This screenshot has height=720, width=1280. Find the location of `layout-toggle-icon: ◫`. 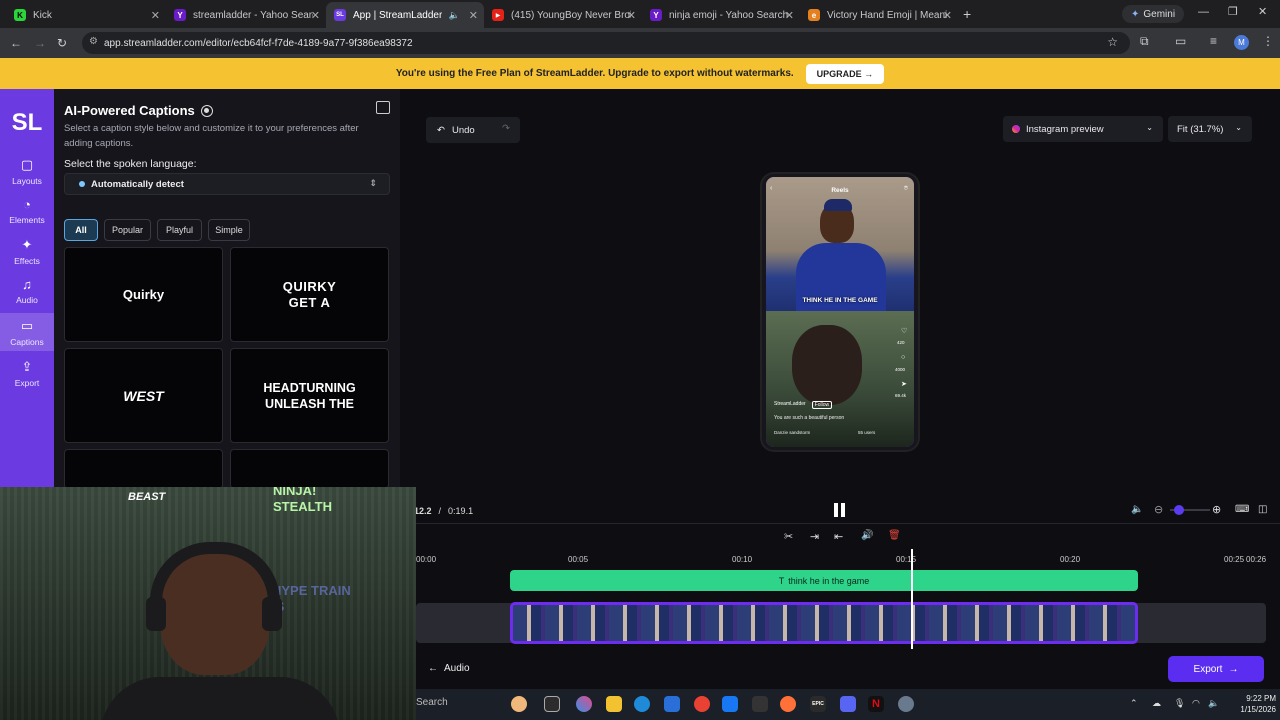

layout-toggle-icon: ◫ is located at coordinates (1262, 509).